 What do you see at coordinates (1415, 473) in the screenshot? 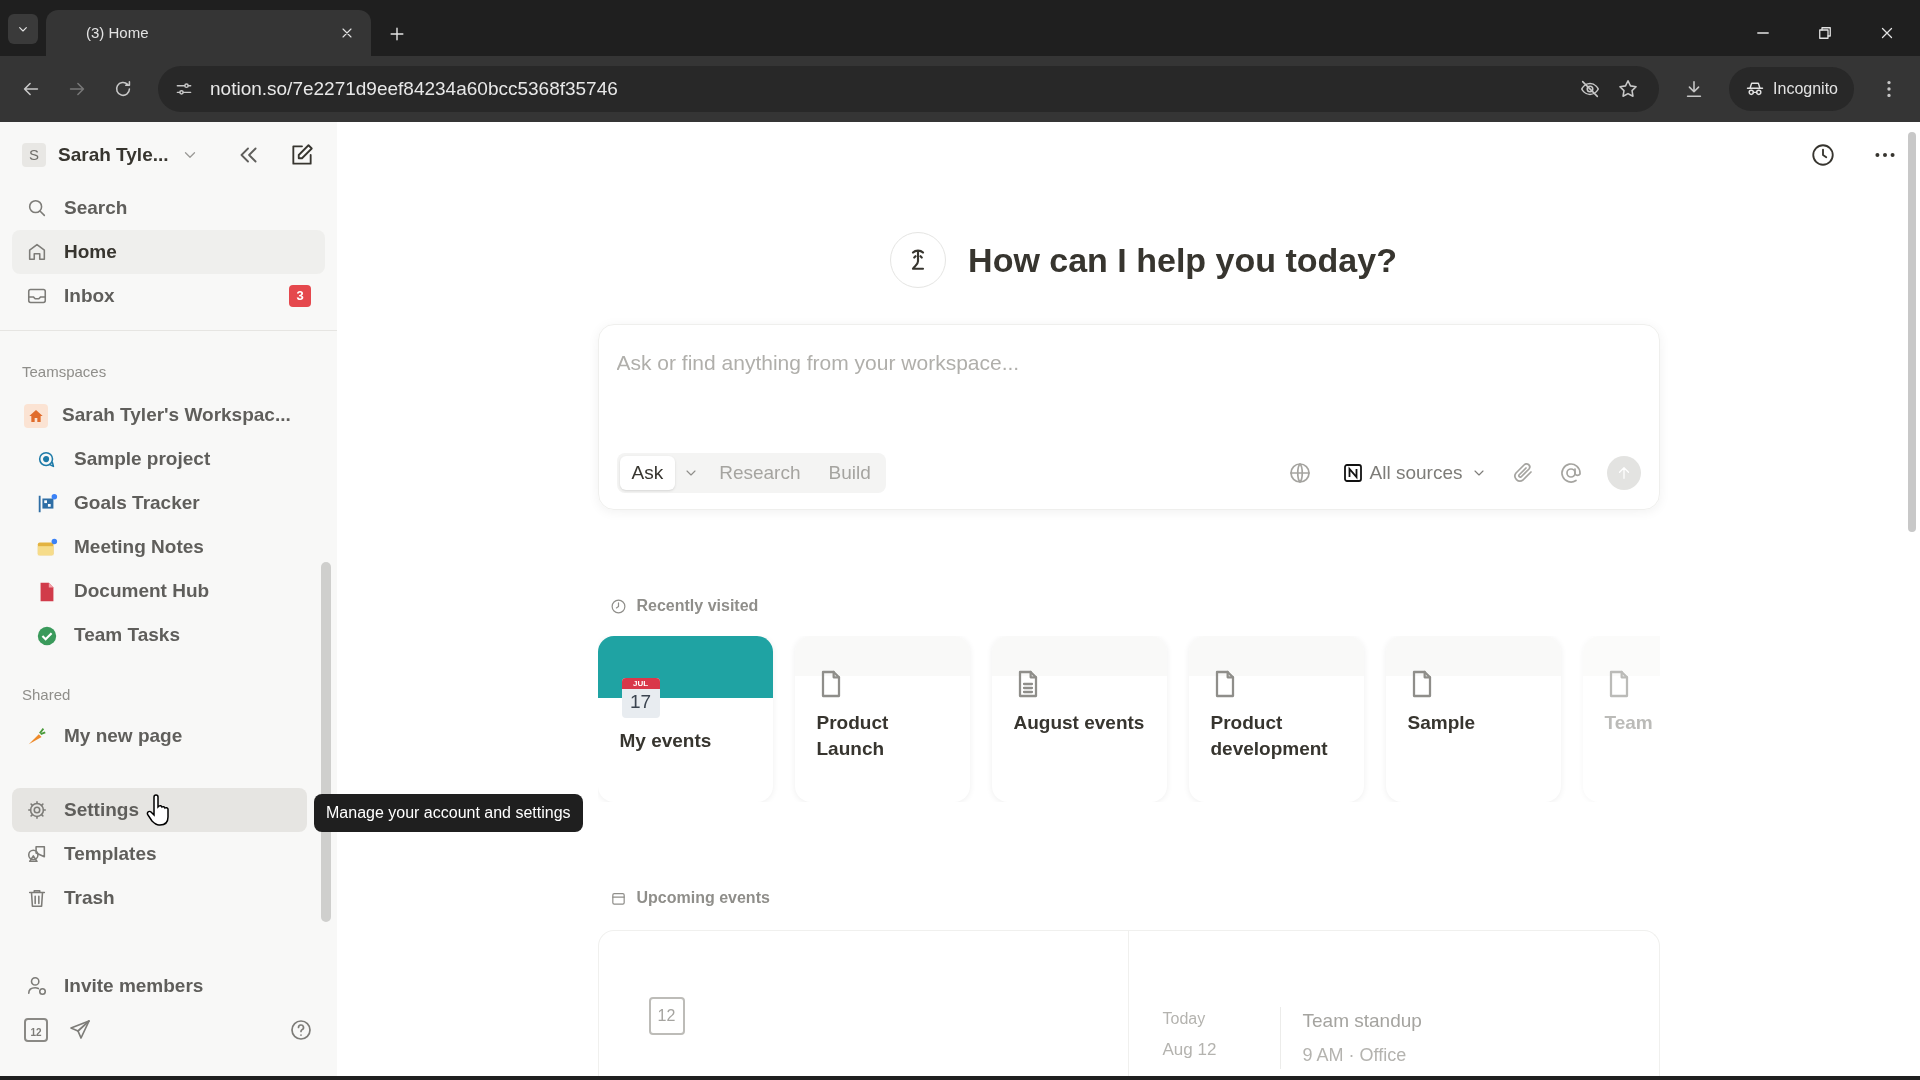
I see `sources-button: All sources` at bounding box center [1415, 473].